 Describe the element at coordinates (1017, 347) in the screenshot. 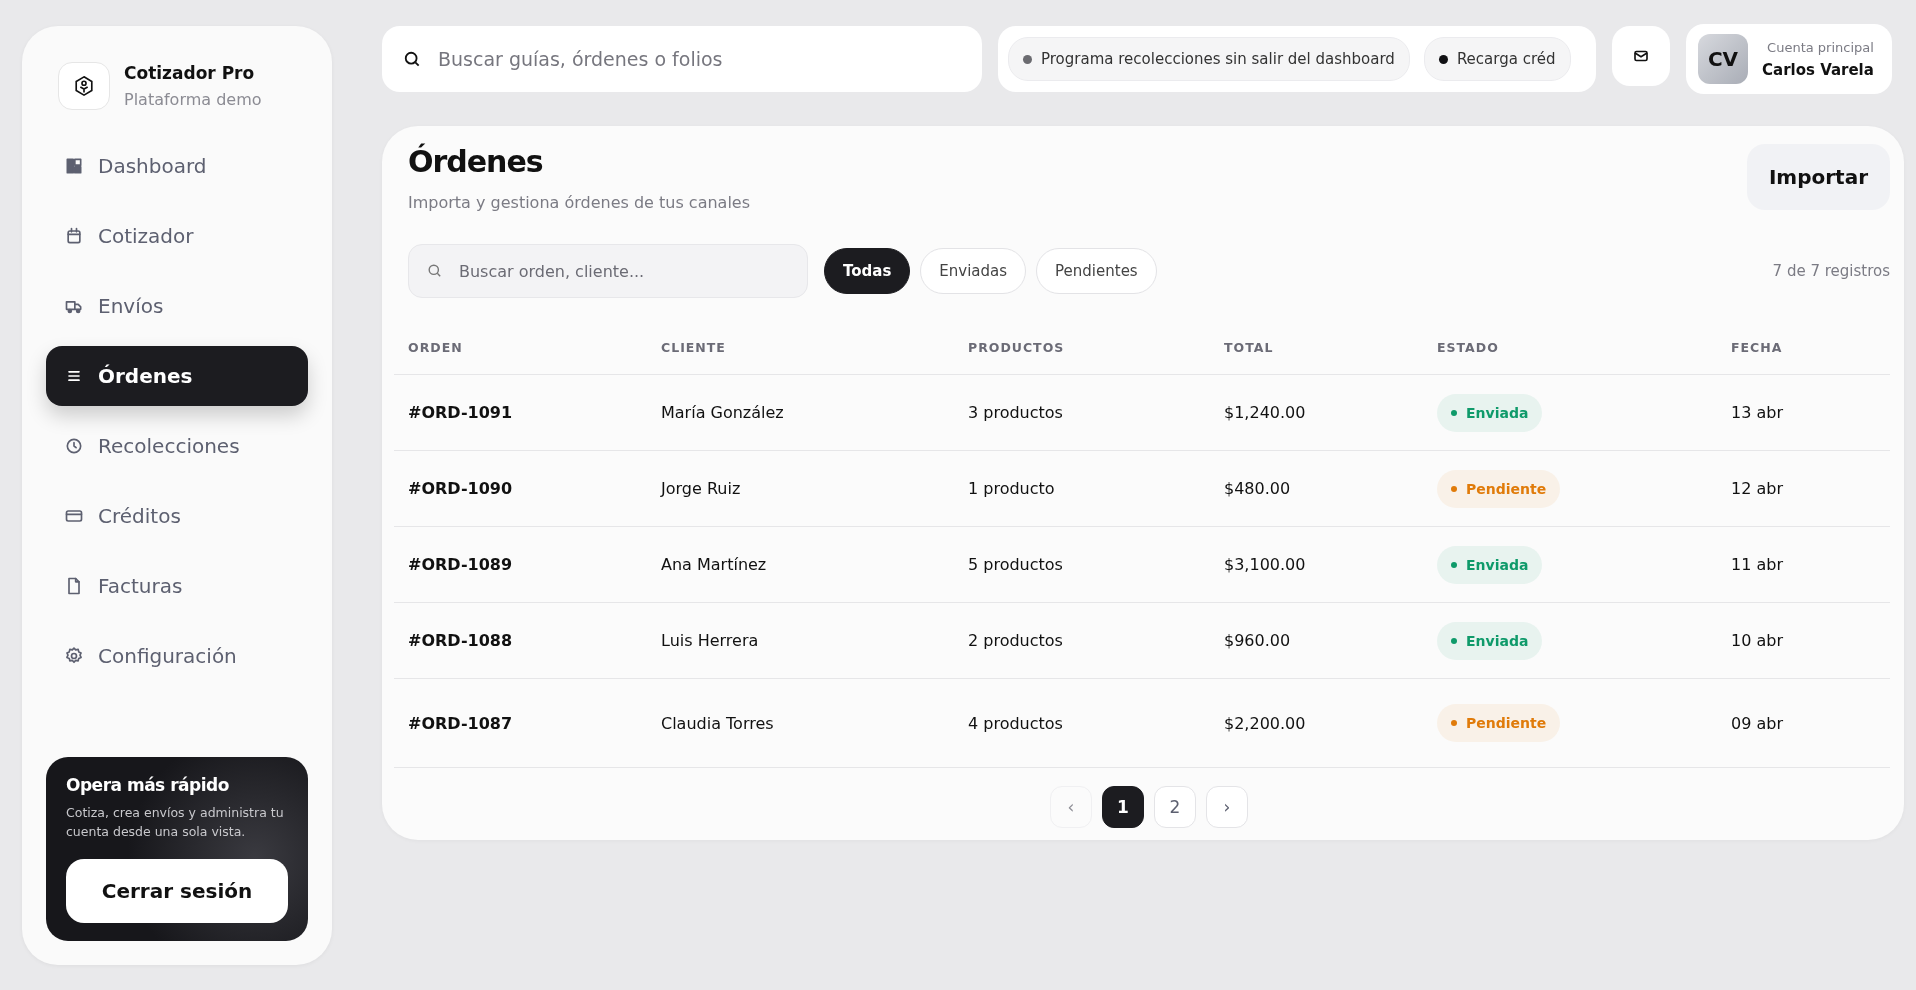

I see `column-header: PRODUCTOS` at that location.